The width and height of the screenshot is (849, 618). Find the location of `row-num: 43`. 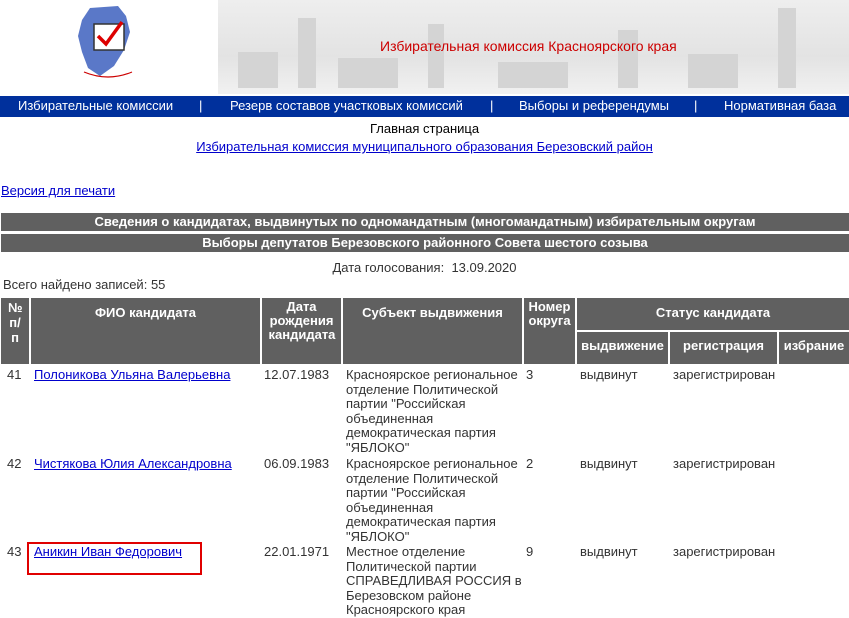

row-num: 43 is located at coordinates (14, 551).